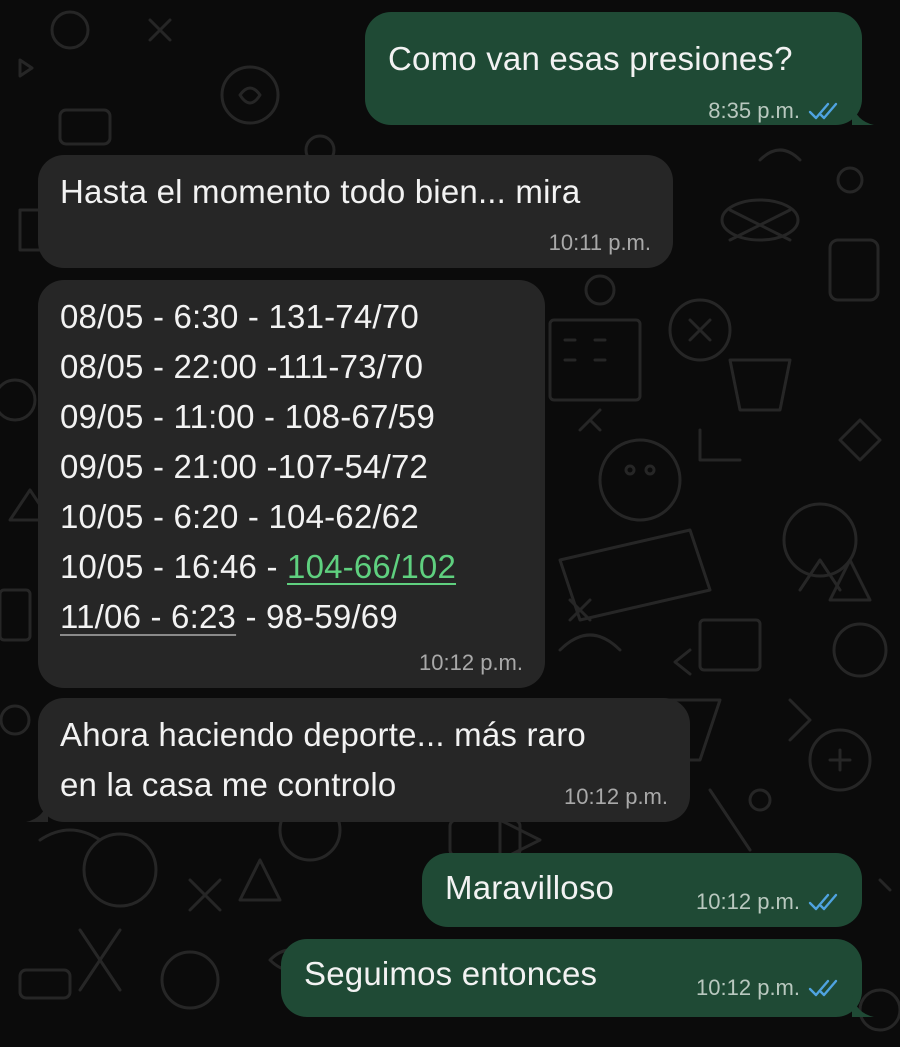 Image resolution: width=900 pixels, height=1047 pixels. Describe the element at coordinates (599, 242) in the screenshot. I see `message-time: 10:11 p.m.` at that location.